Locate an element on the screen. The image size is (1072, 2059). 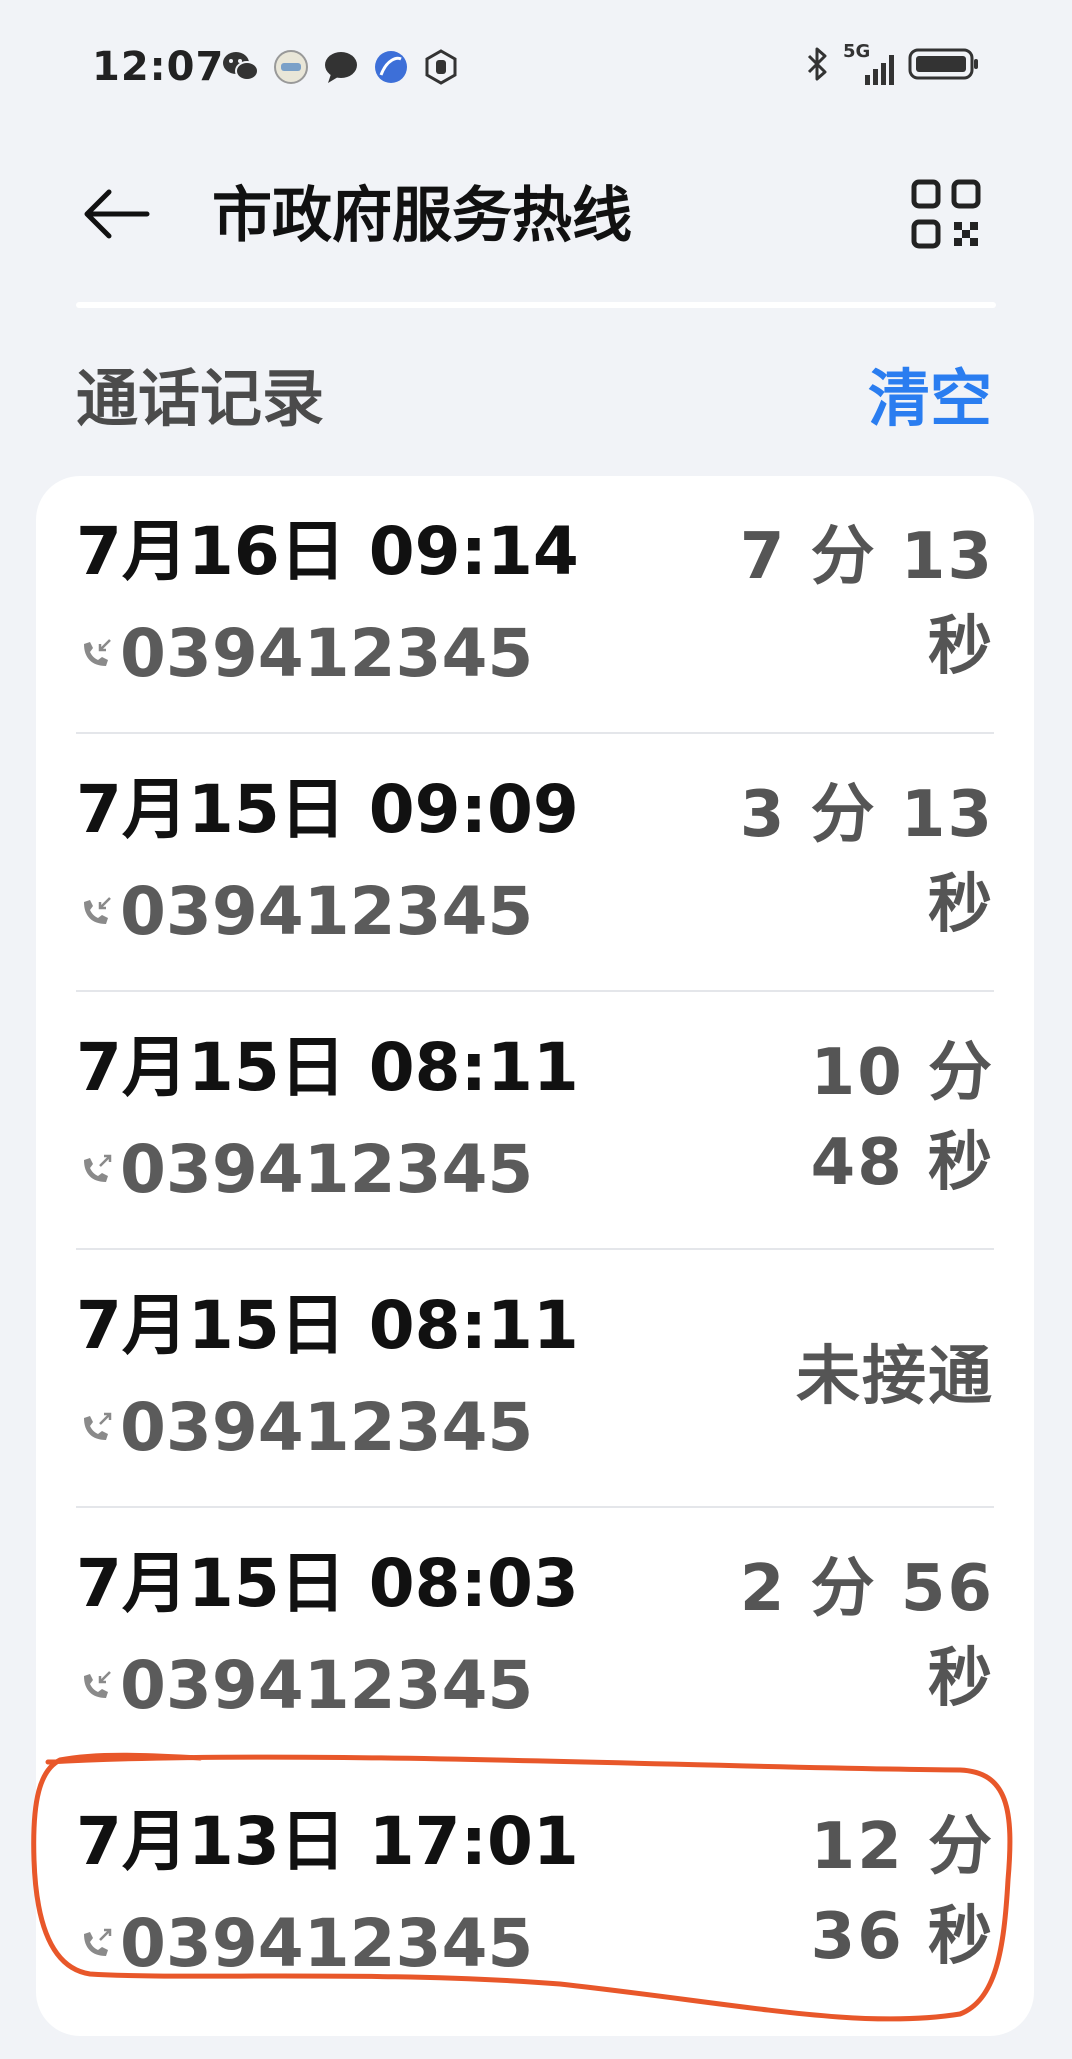
status-bar: 12:07 5G is located at coordinates (536, 65).